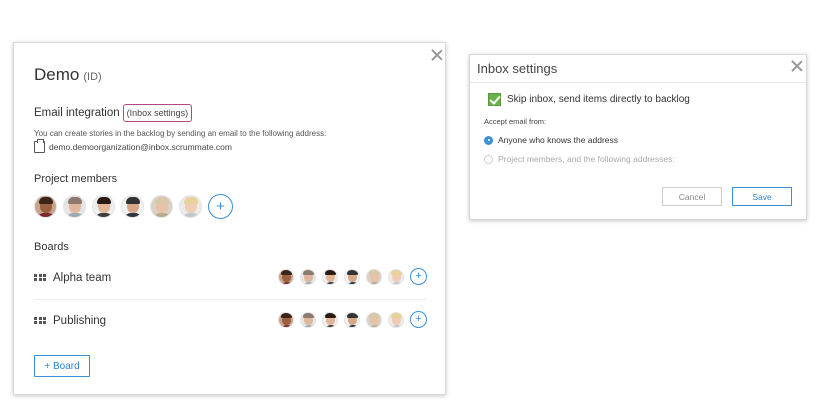 Image resolution: width=820 pixels, height=410 pixels. Describe the element at coordinates (230, 321) in the screenshot. I see `board-row: Publishing +` at that location.